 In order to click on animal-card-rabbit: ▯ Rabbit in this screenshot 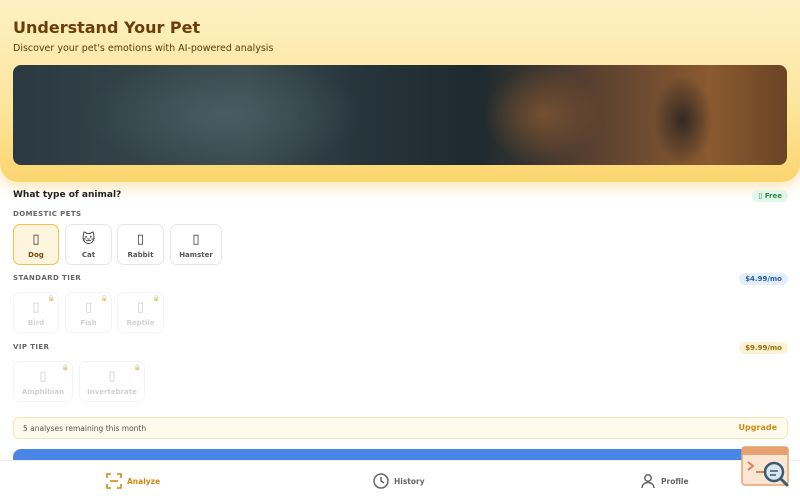, I will do `click(140, 244)`.